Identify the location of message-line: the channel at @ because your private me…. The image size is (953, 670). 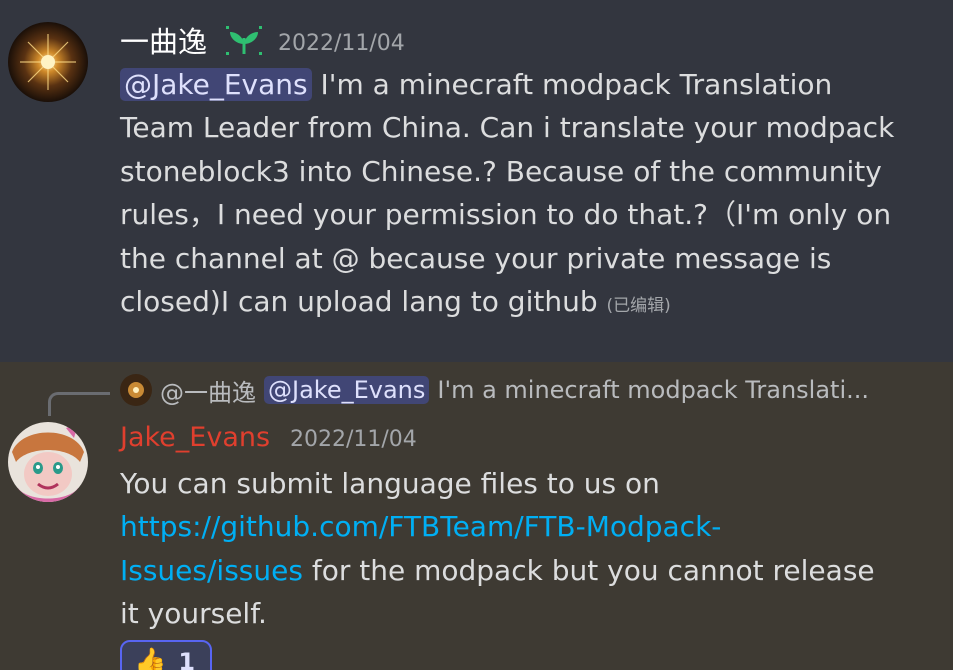
(476, 258).